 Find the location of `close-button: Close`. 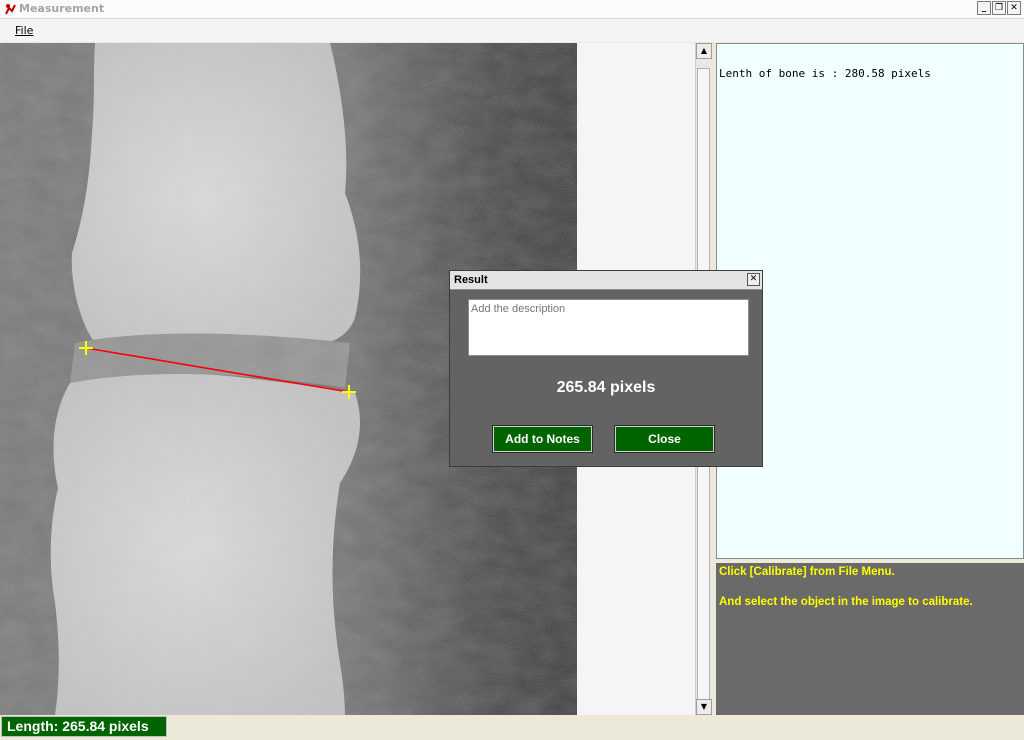

close-button: Close is located at coordinates (664, 439).